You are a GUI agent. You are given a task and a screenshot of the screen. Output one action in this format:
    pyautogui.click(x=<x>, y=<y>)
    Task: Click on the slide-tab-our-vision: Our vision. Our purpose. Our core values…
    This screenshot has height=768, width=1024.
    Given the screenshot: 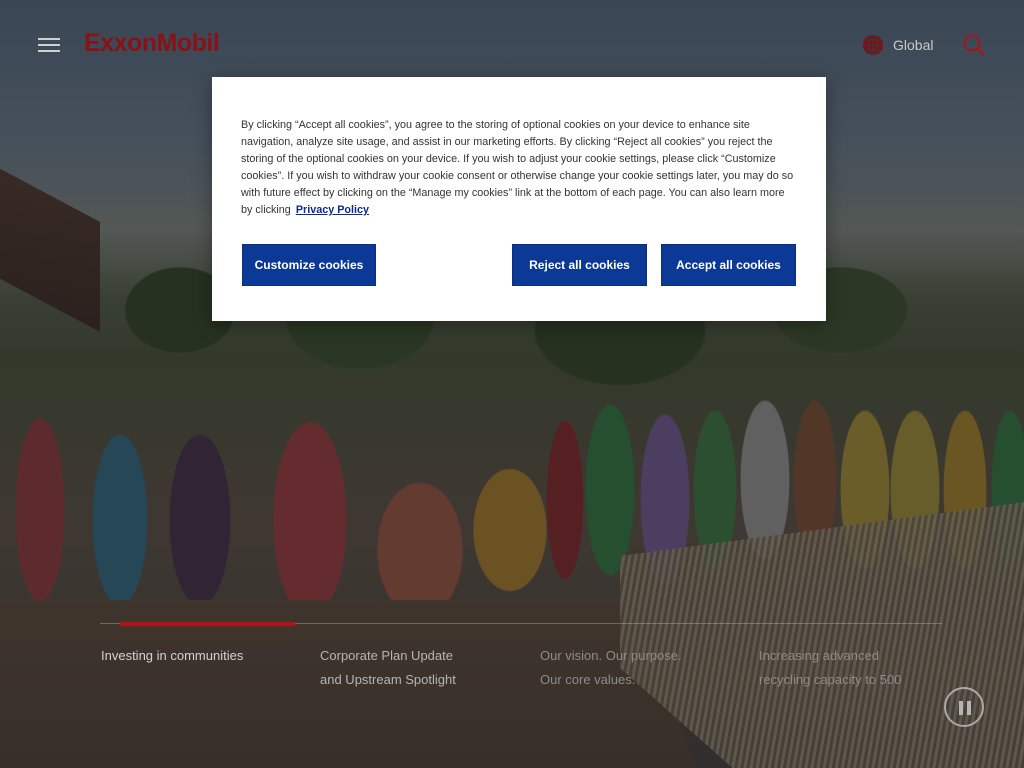 What is the action you would take?
    pyautogui.click(x=625, y=668)
    